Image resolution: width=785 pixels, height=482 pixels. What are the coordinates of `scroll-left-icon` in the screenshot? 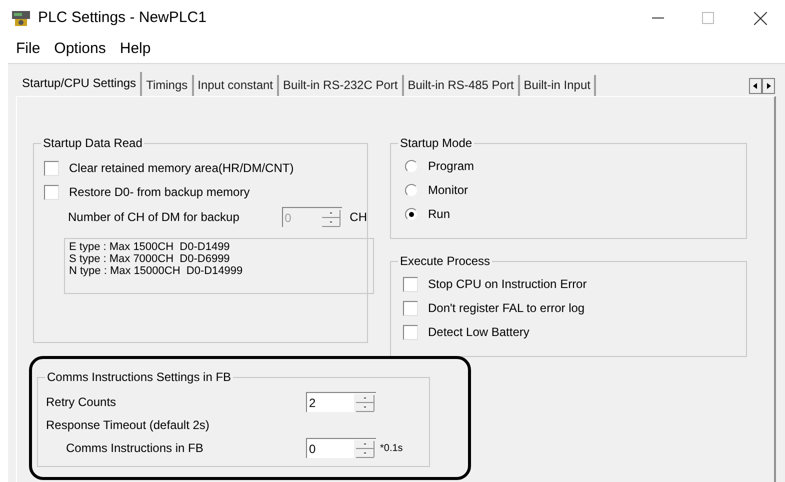 It's located at (755, 86).